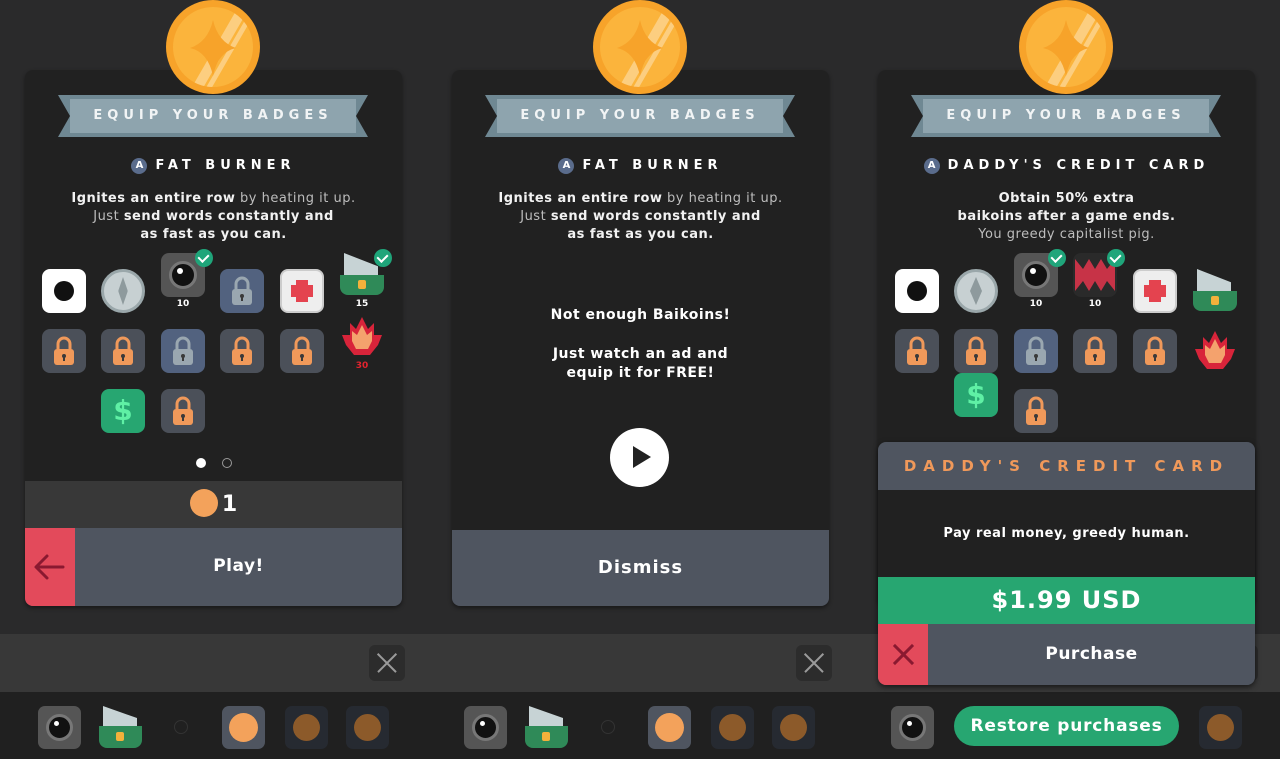  What do you see at coordinates (200, 463) in the screenshot?
I see `page-dot-active` at bounding box center [200, 463].